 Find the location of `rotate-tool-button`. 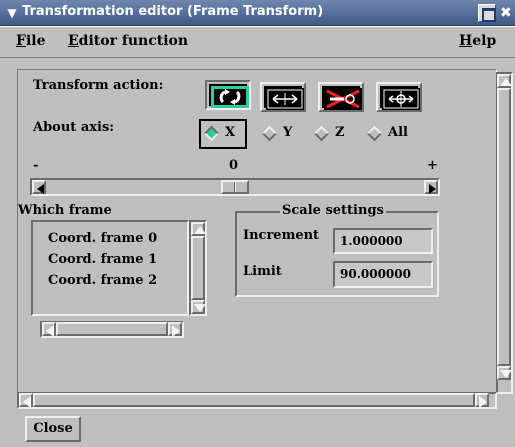

rotate-tool-button is located at coordinates (228, 95).